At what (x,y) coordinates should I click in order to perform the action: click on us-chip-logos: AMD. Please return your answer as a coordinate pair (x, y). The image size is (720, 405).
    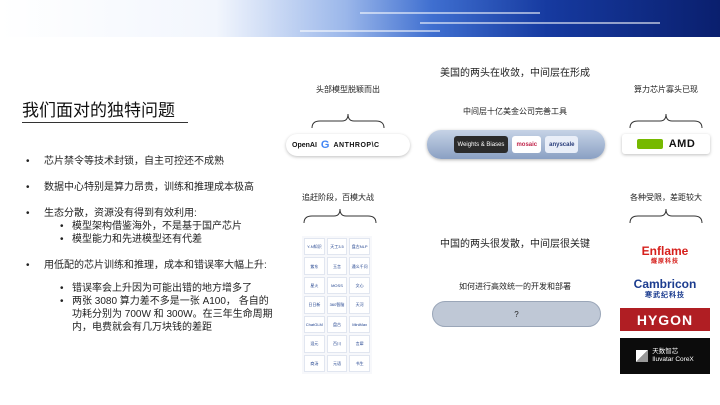
    Looking at the image, I should click on (666, 144).